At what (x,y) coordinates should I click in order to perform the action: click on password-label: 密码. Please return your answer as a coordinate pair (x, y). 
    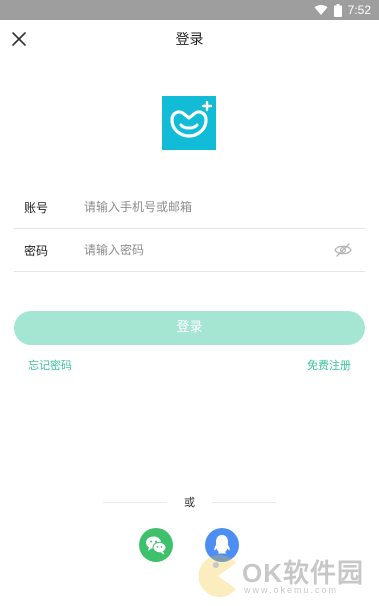
    Looking at the image, I should click on (36, 250).